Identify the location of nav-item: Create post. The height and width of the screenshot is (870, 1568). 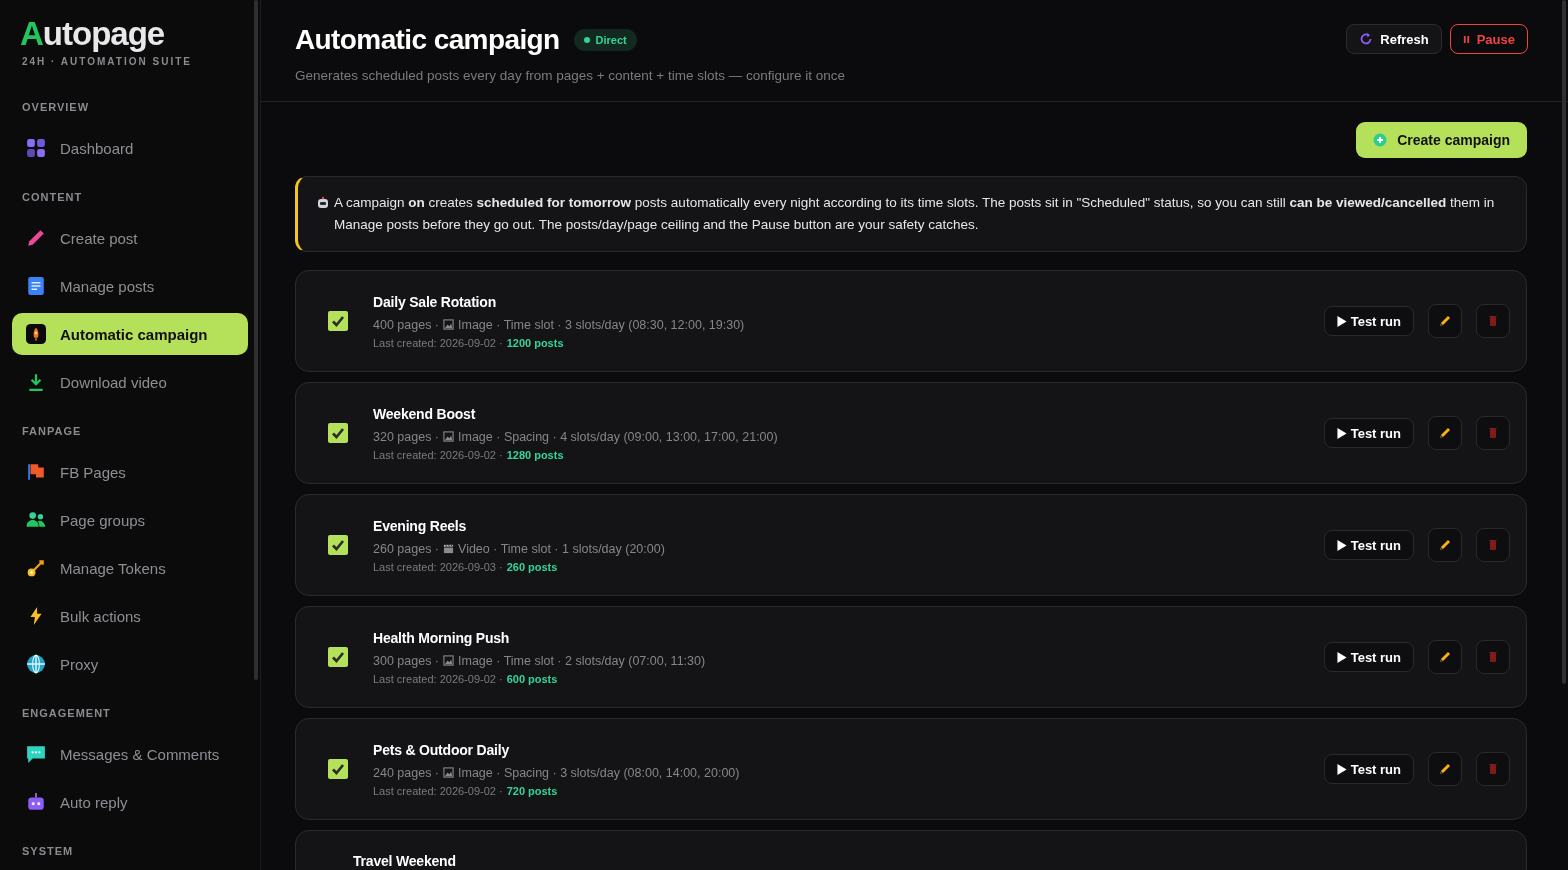
(130, 238).